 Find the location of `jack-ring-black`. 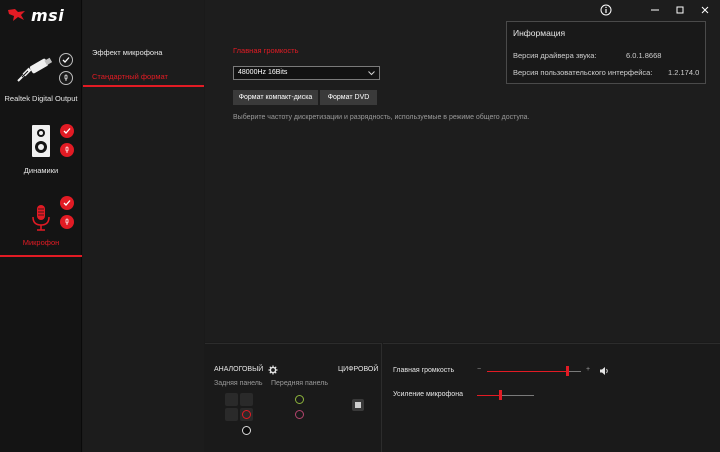

jack-ring-black is located at coordinates (246, 430).